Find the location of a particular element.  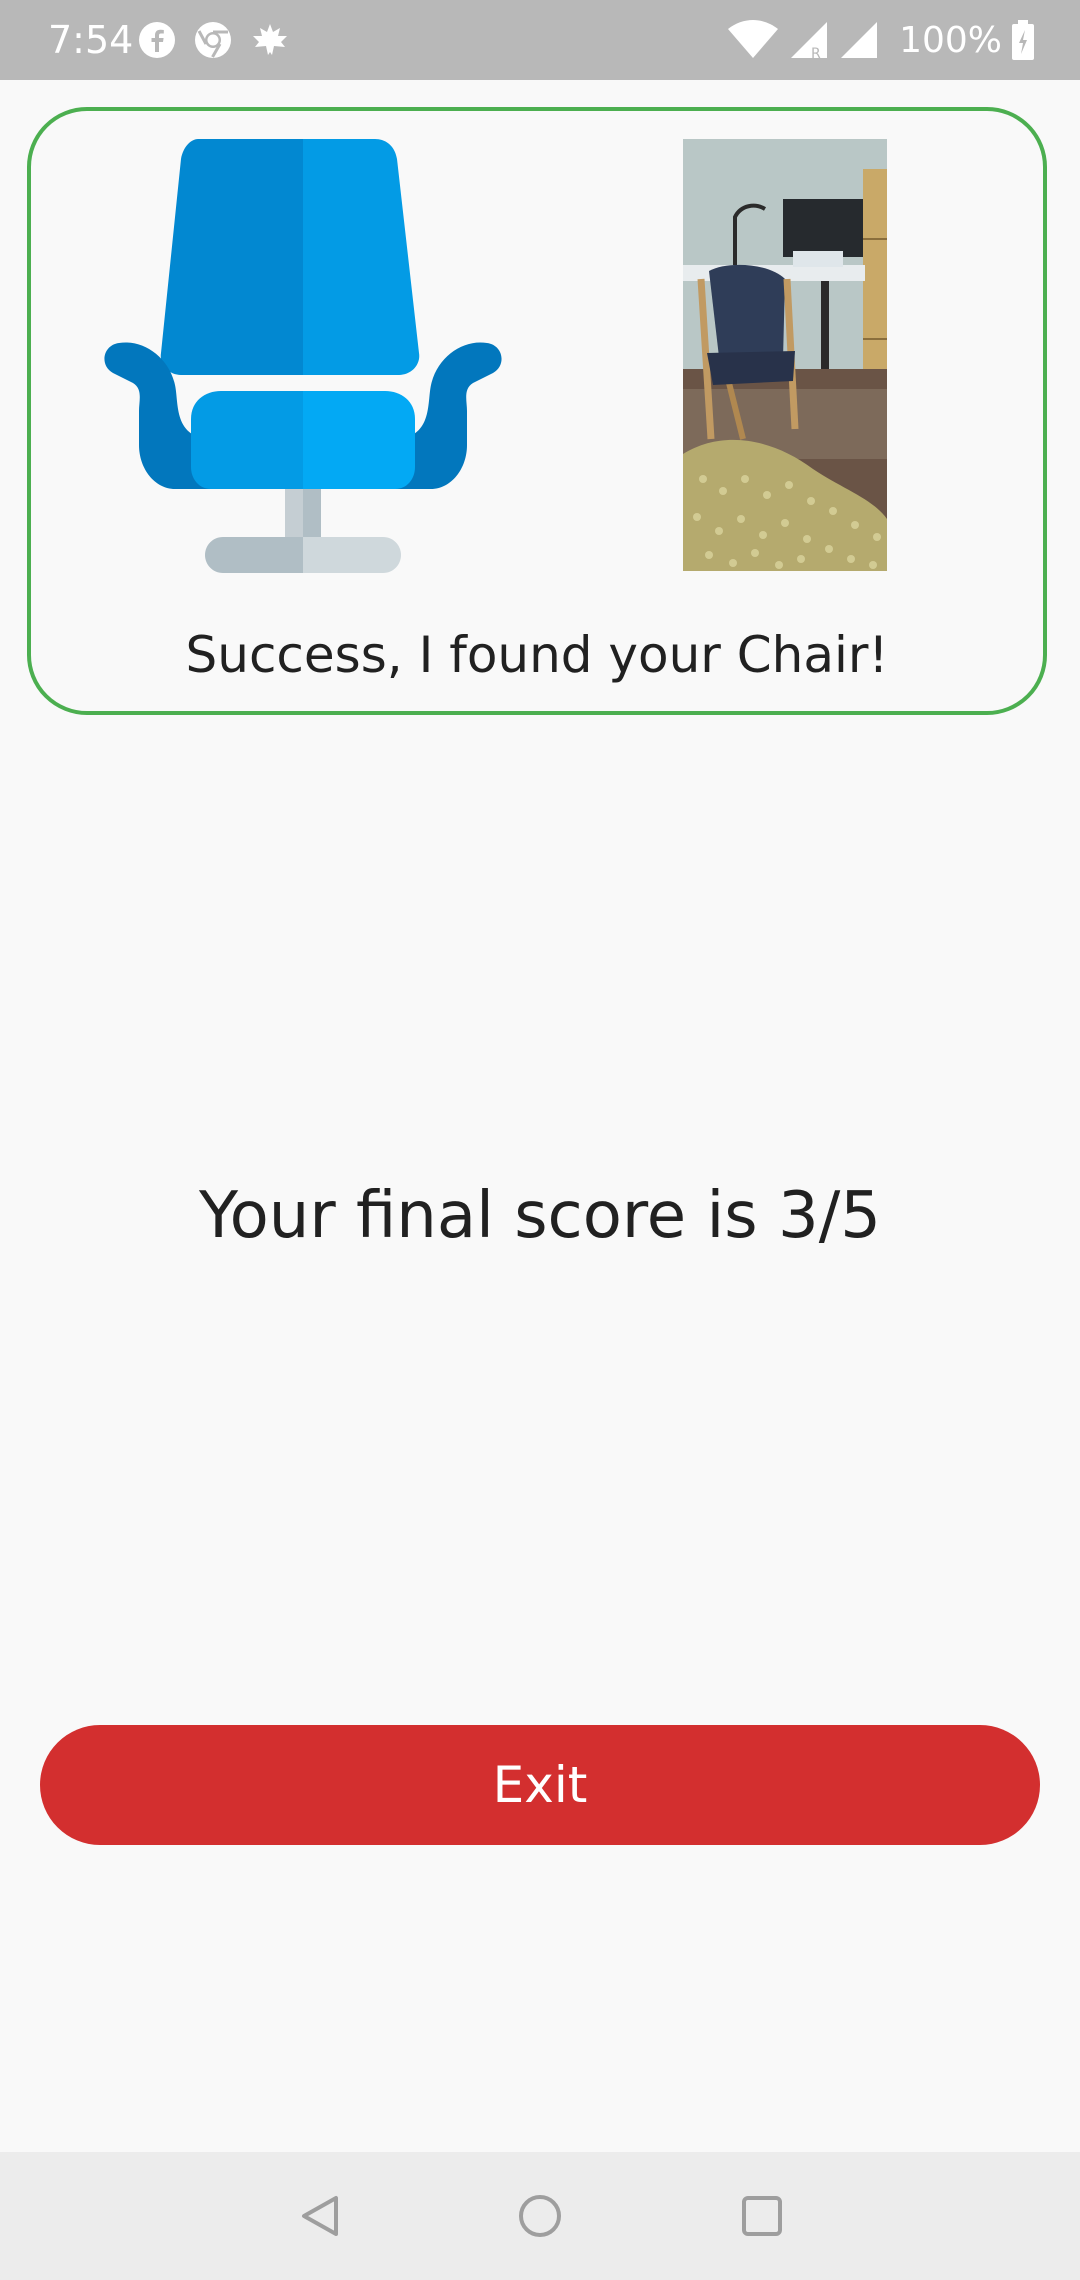

system-icons: R 100% is located at coordinates (880, 40).